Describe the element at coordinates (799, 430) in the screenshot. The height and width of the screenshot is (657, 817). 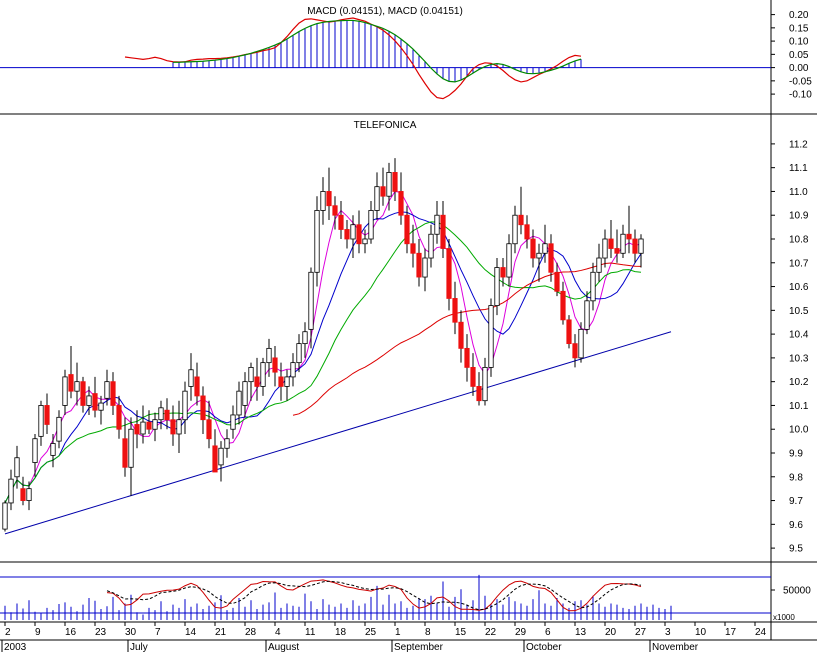
I see `price-ytick-label: 10.0` at that location.